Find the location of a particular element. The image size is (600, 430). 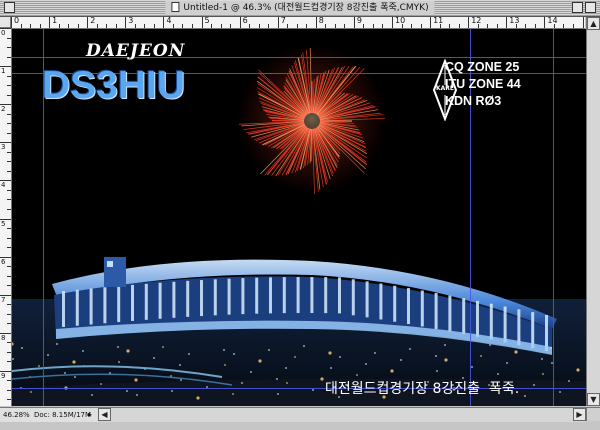

ruler-number: 3 is located at coordinates (131, 21).